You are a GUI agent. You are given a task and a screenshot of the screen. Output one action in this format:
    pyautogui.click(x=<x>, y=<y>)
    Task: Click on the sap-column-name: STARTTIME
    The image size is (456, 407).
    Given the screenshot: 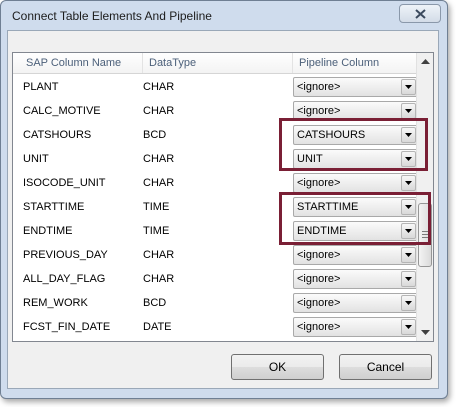 What is the action you would take?
    pyautogui.click(x=54, y=207)
    